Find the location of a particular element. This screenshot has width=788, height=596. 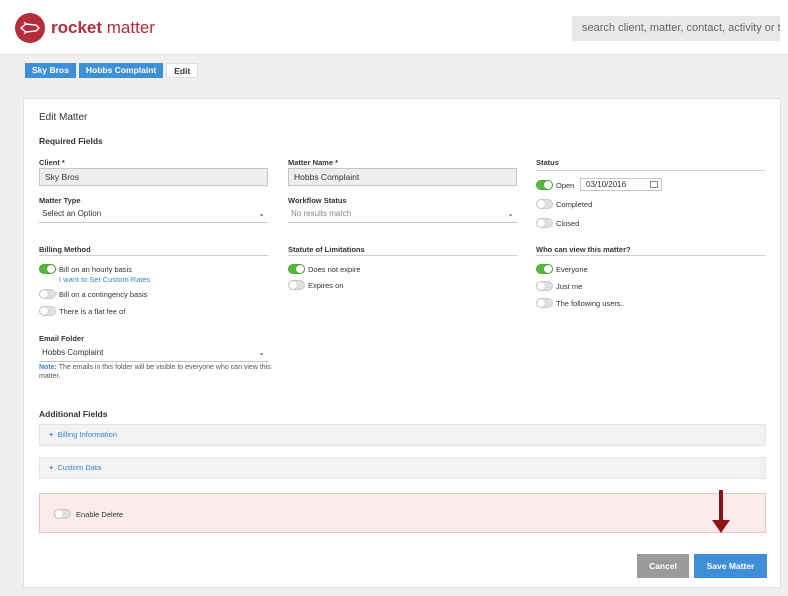

toggle-label: Bill on an hourly basis is located at coordinates (95, 269).